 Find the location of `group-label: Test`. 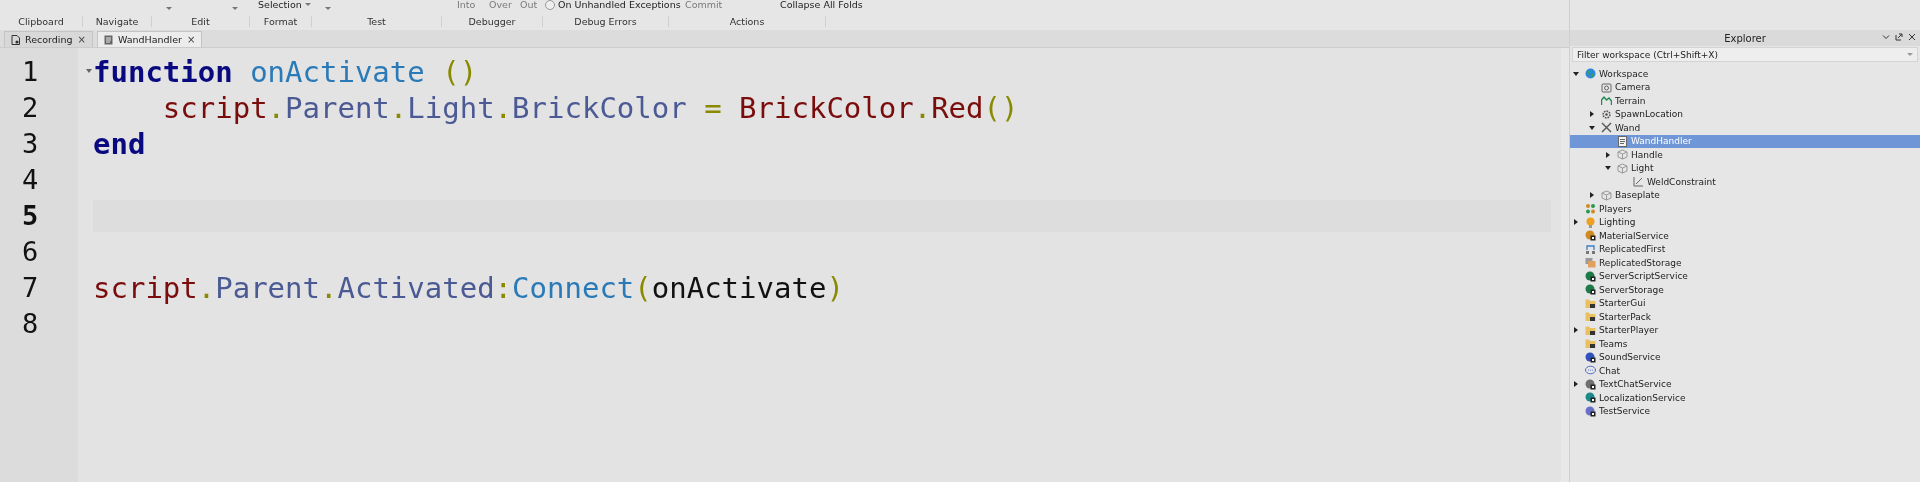

group-label: Test is located at coordinates (377, 21).